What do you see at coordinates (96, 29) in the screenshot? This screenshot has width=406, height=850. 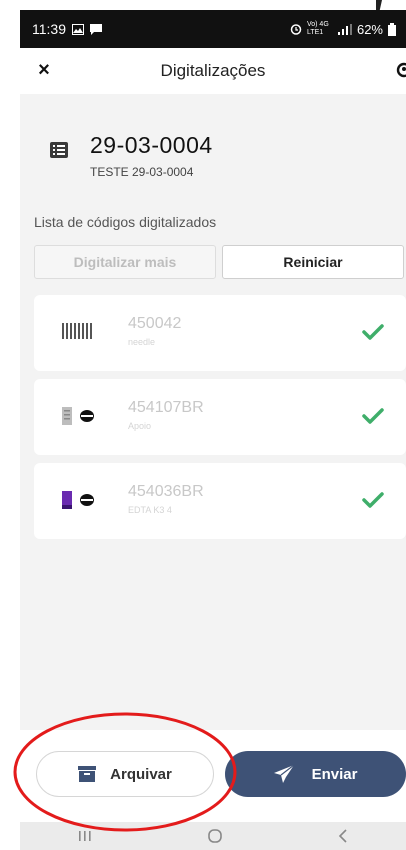 I see `message-icon` at bounding box center [96, 29].